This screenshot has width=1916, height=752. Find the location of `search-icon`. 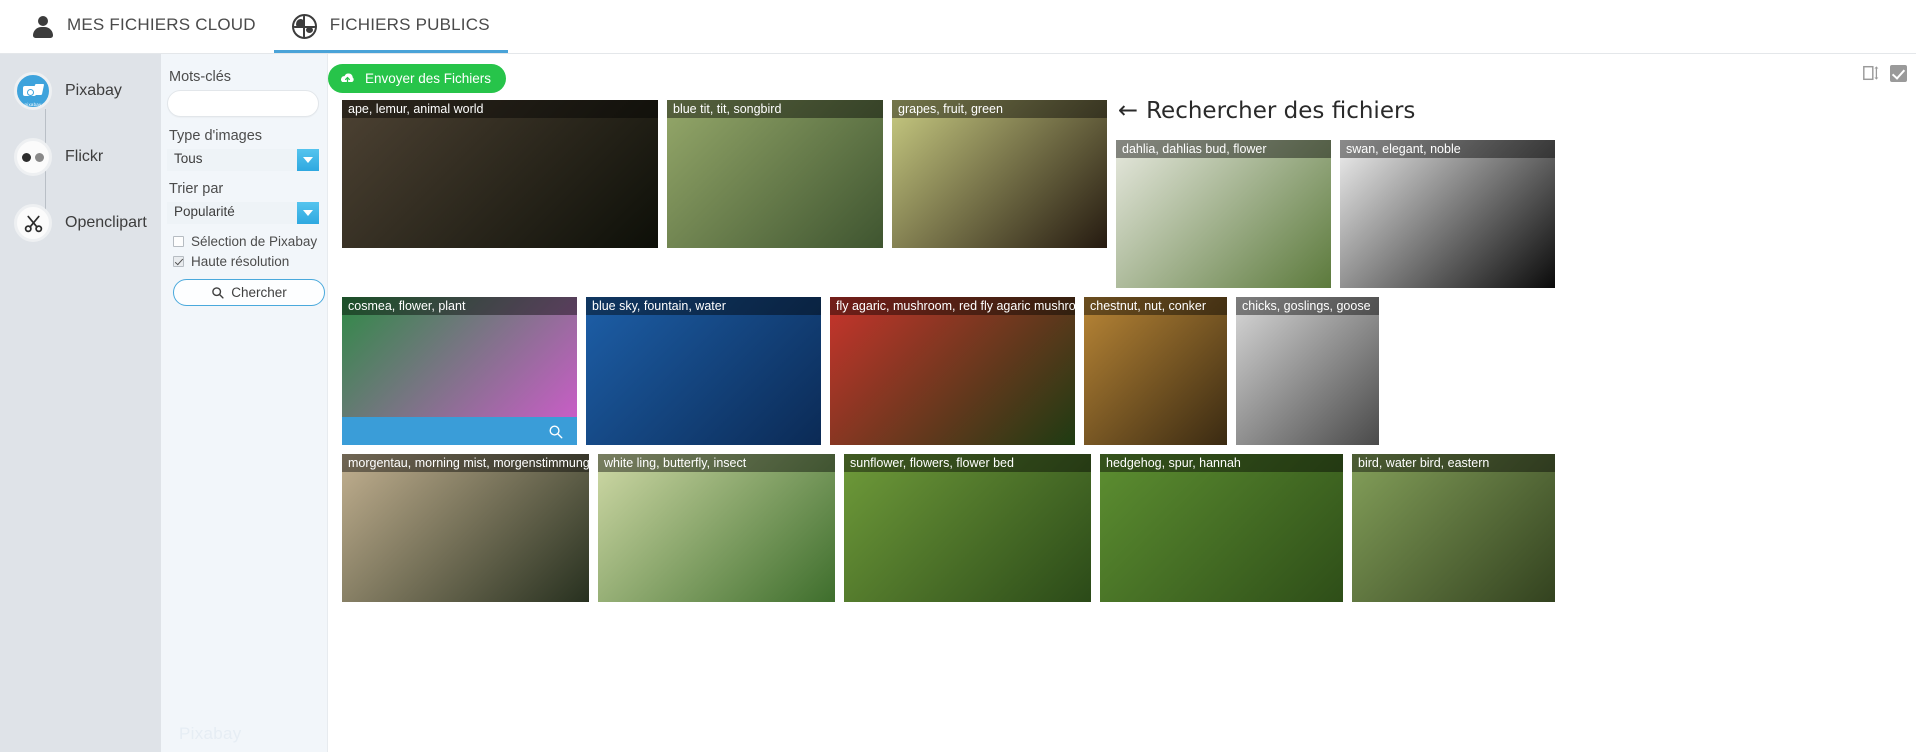

search-icon is located at coordinates (218, 293).